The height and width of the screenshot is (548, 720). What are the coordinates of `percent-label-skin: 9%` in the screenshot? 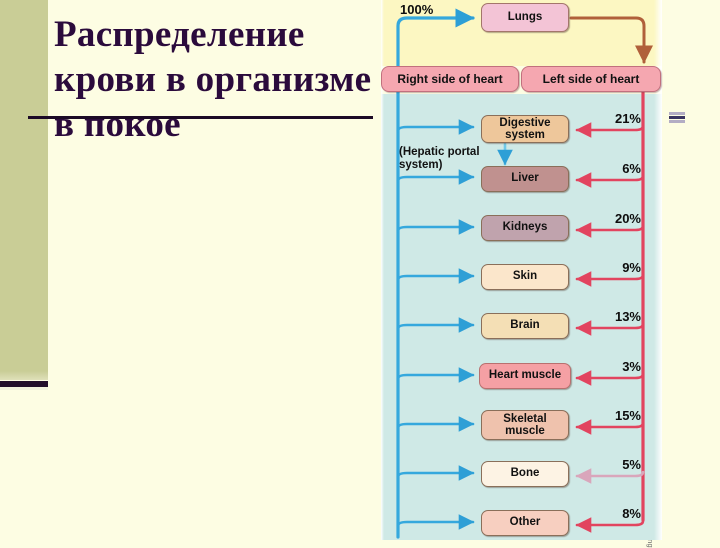 It's located at (631, 267).